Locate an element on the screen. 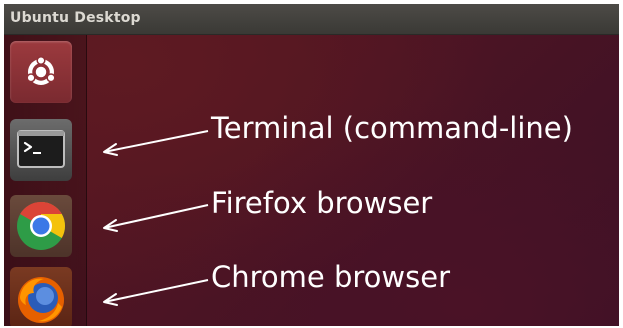 The height and width of the screenshot is (328, 623). annotation-chrome: Chrome browser is located at coordinates (310, 286).